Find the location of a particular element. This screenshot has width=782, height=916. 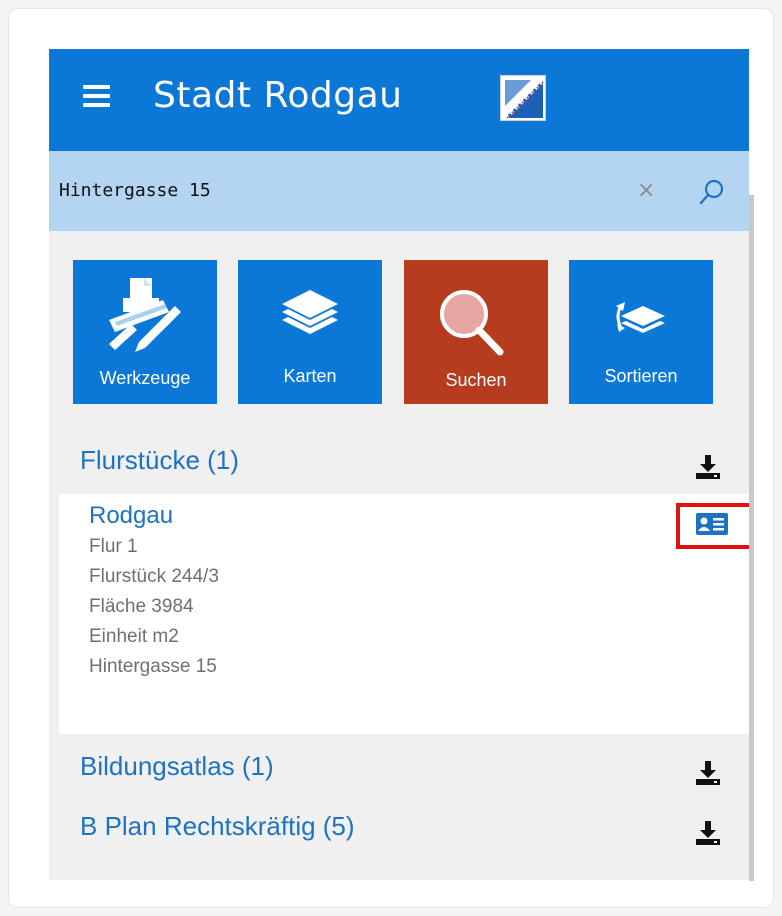

contact-card-highlight is located at coordinates (712, 526).